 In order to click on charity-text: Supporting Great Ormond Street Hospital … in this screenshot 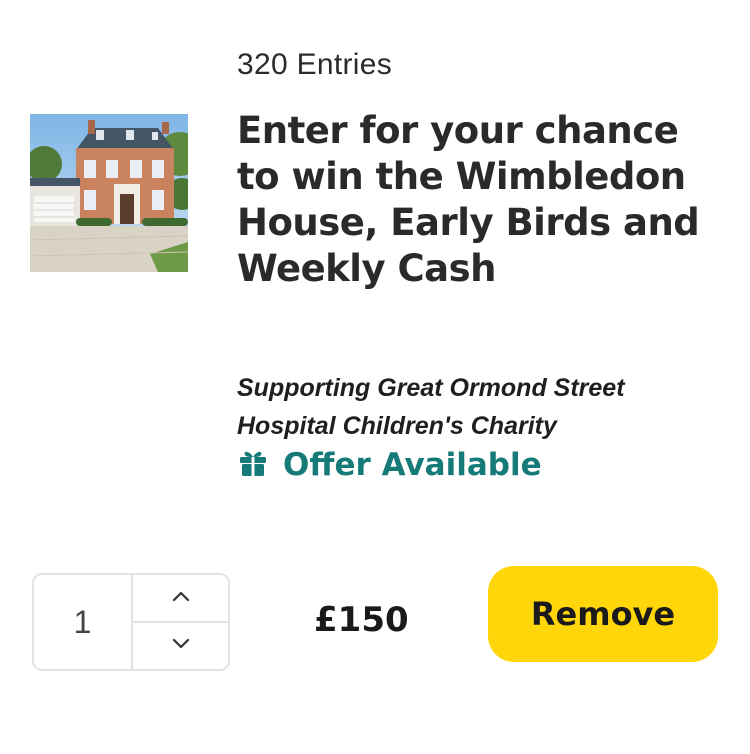, I will do `click(431, 407)`.